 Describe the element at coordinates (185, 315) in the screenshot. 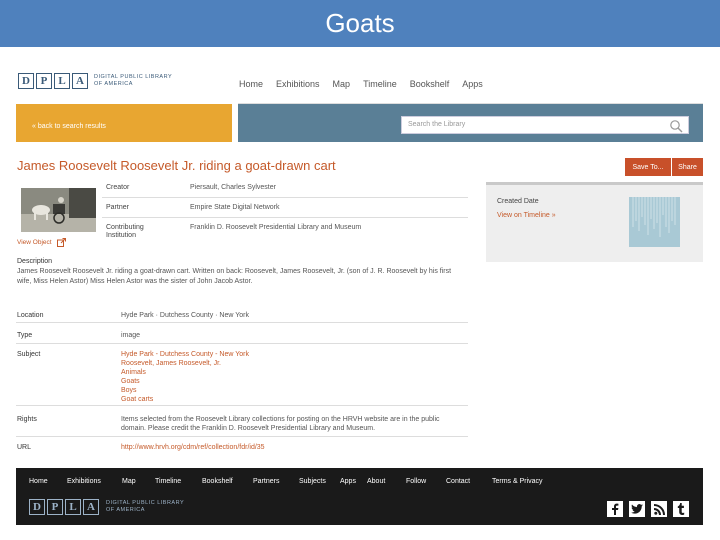

I see `detail-value: Hyde Park · Dutchess County · New York` at that location.